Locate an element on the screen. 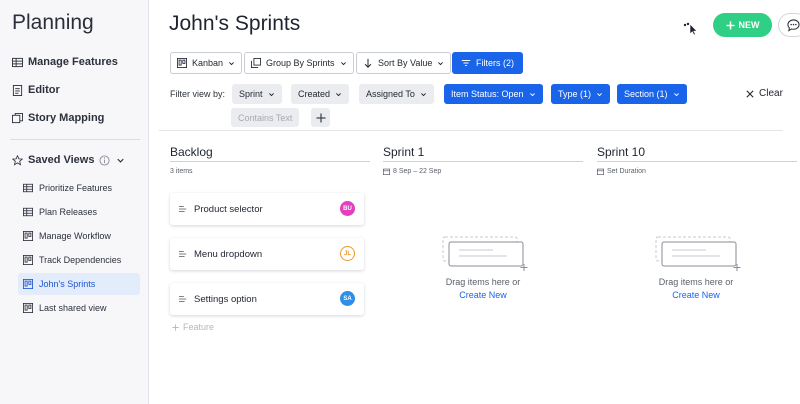 This screenshot has height=404, width=800. layout-label: Kanban is located at coordinates (208, 63).